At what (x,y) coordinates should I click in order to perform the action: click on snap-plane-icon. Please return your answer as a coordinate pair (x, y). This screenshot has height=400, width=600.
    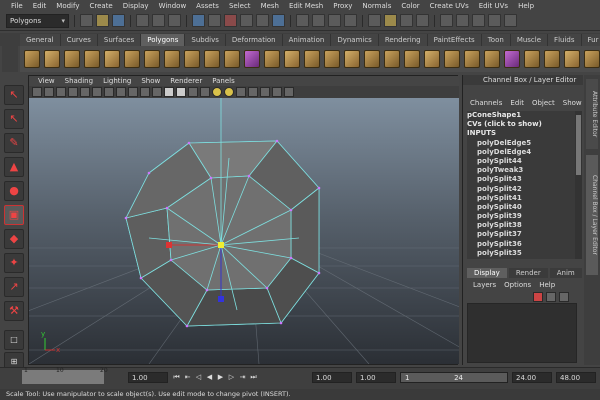
    Looking at the image, I should click on (350, 20).